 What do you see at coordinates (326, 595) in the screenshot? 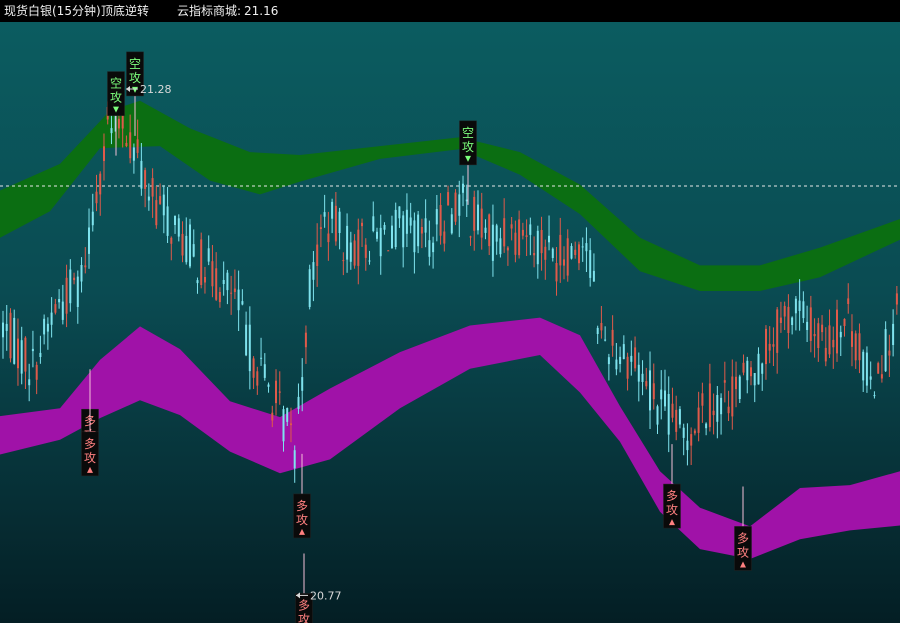
I see `extreme-price-label: 20.77` at bounding box center [326, 595].